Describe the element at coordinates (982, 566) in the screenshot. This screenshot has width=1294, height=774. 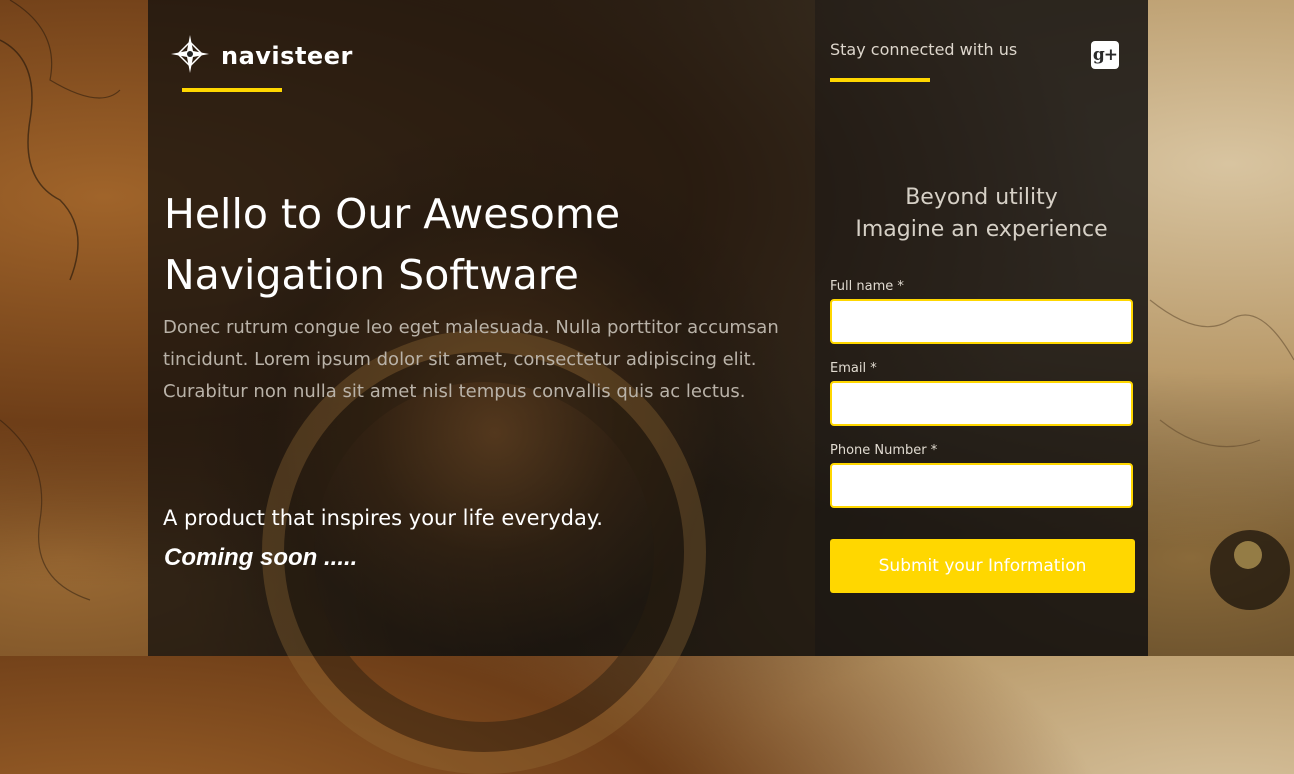
I see `submit-button: Submit your Information` at that location.